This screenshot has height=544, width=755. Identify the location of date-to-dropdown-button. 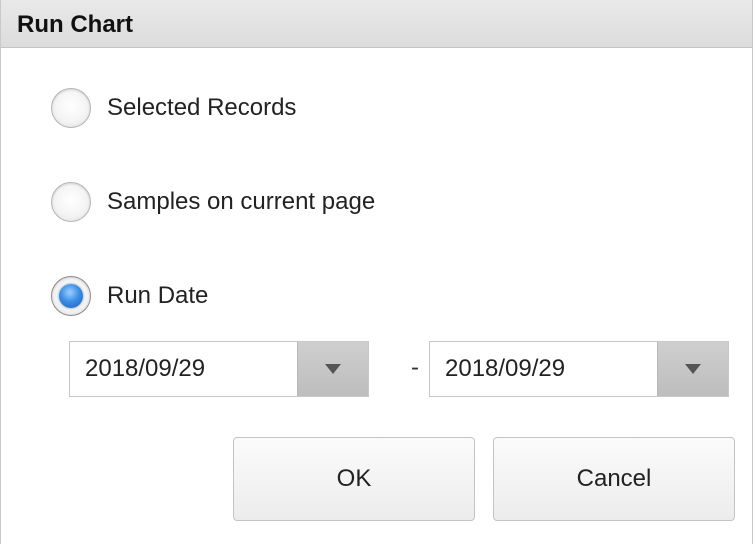
(692, 369).